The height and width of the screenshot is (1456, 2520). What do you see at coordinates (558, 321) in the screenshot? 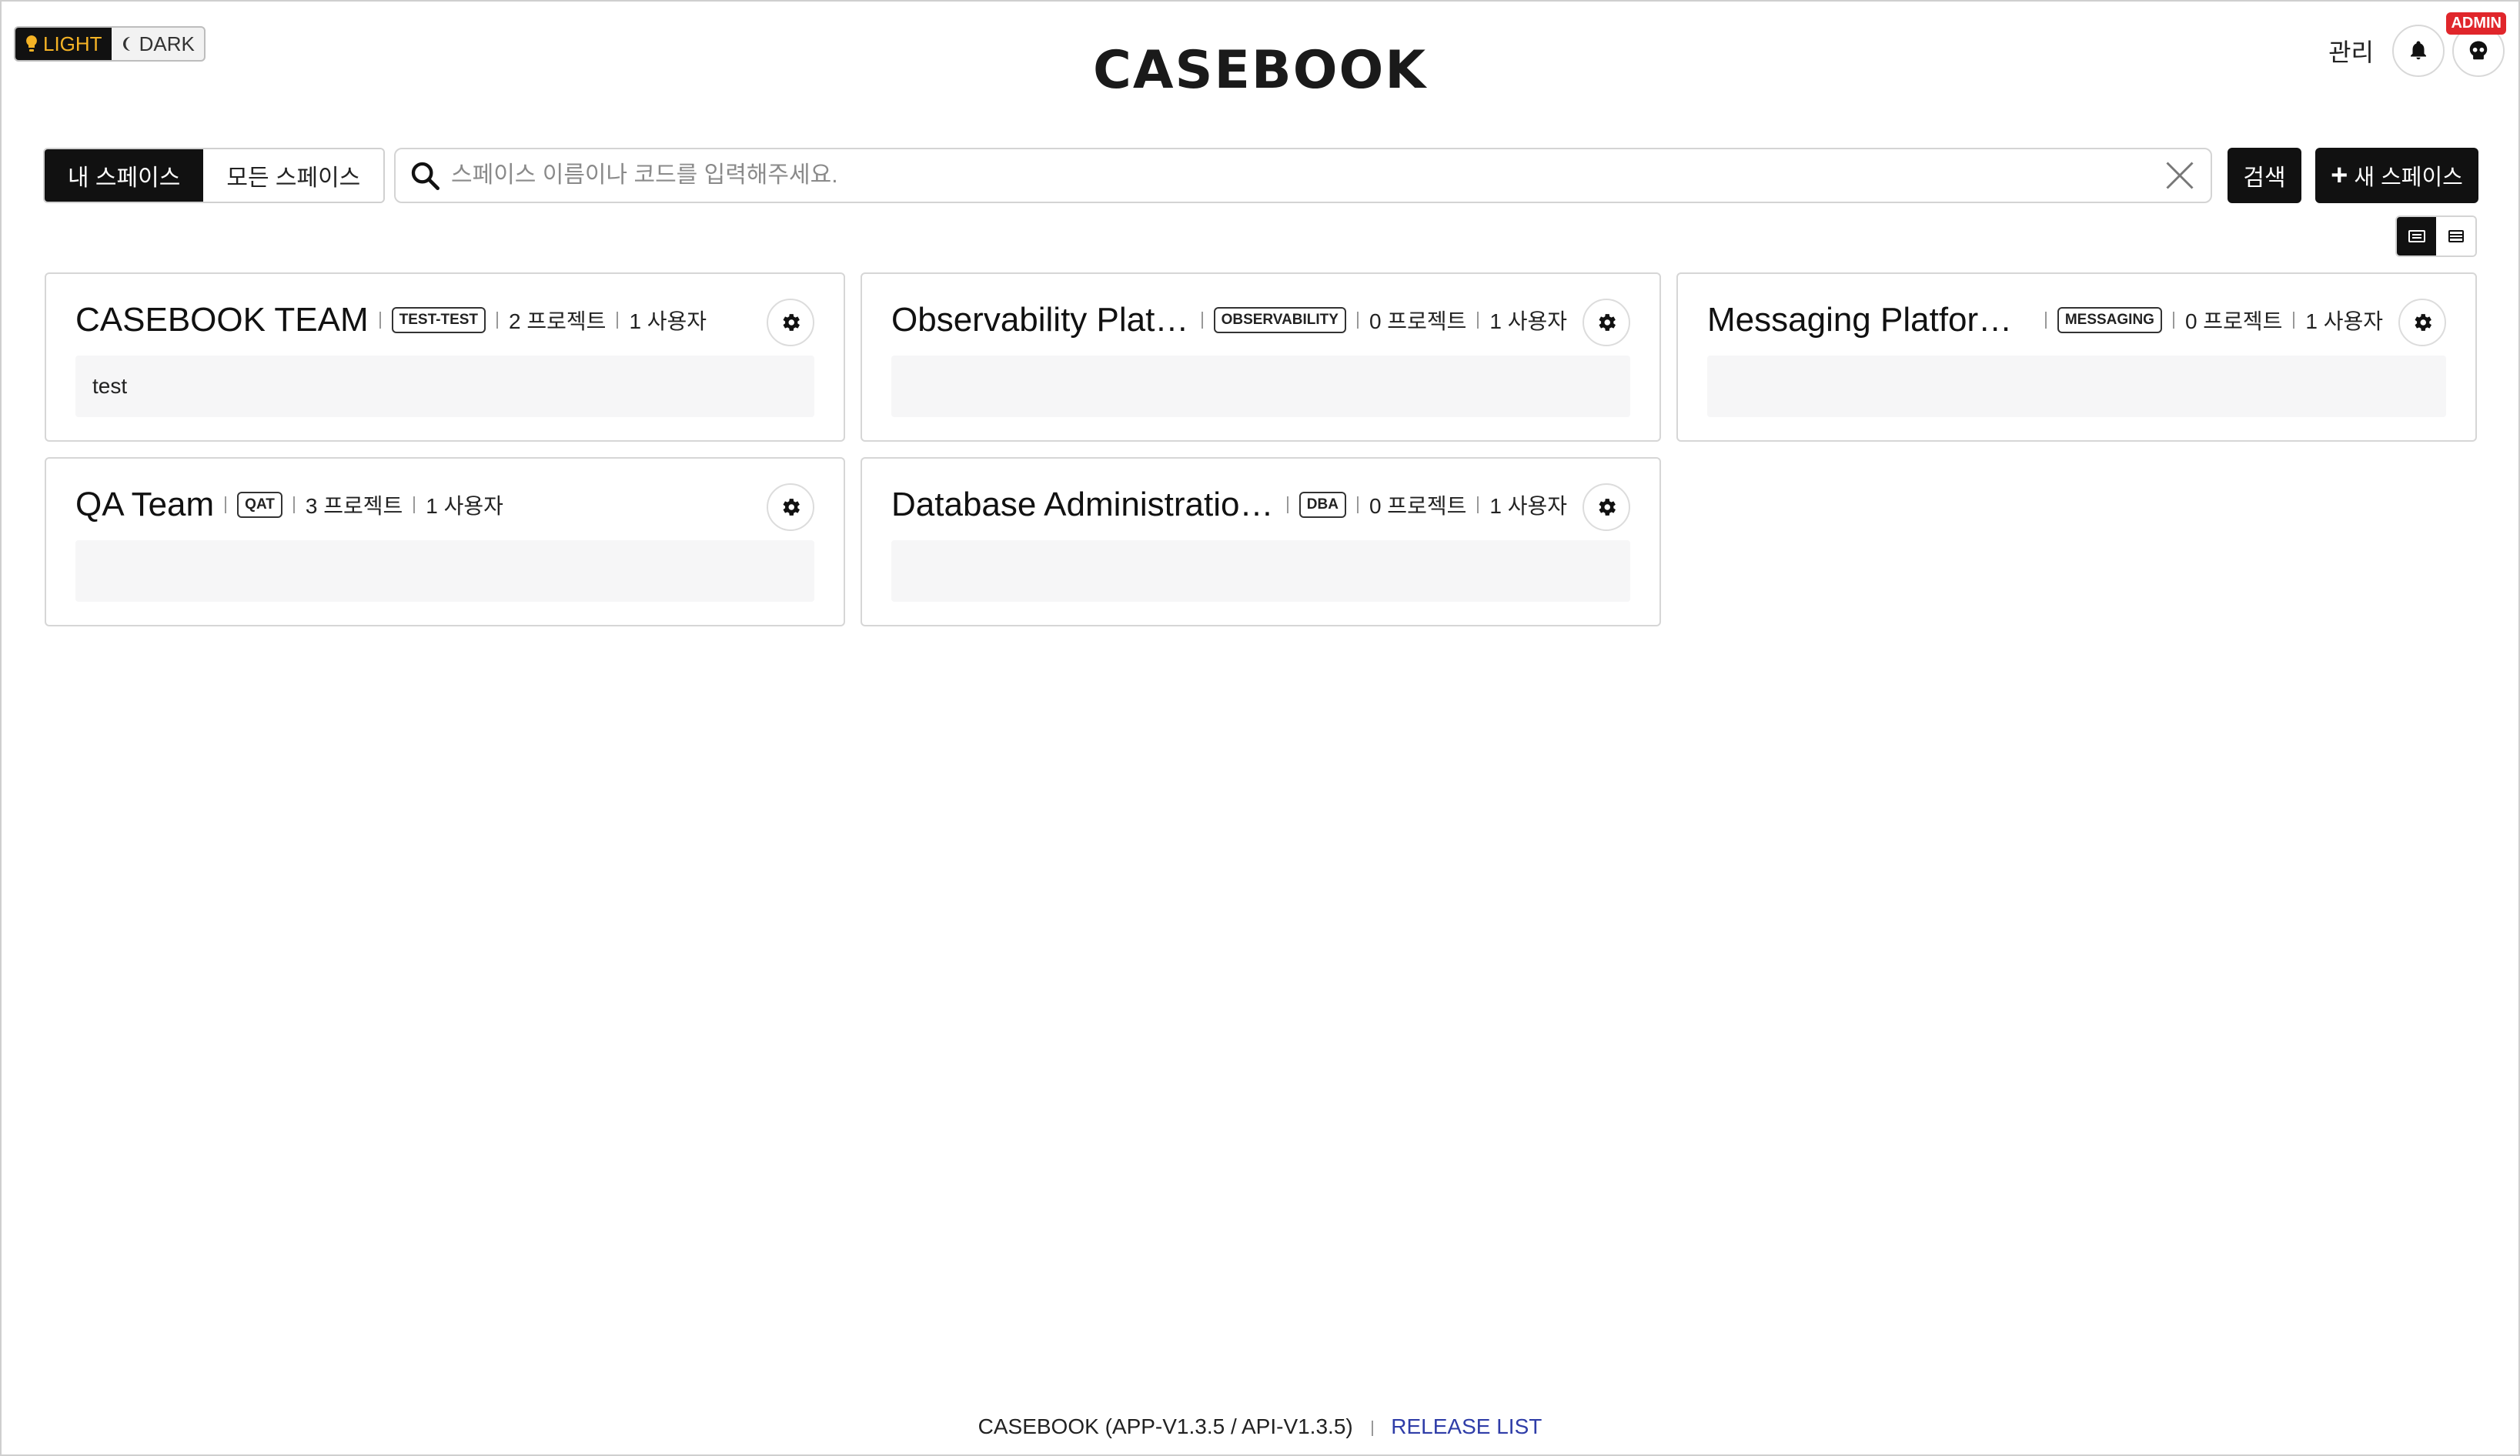
I see `project-count: 2 프로젝트` at bounding box center [558, 321].